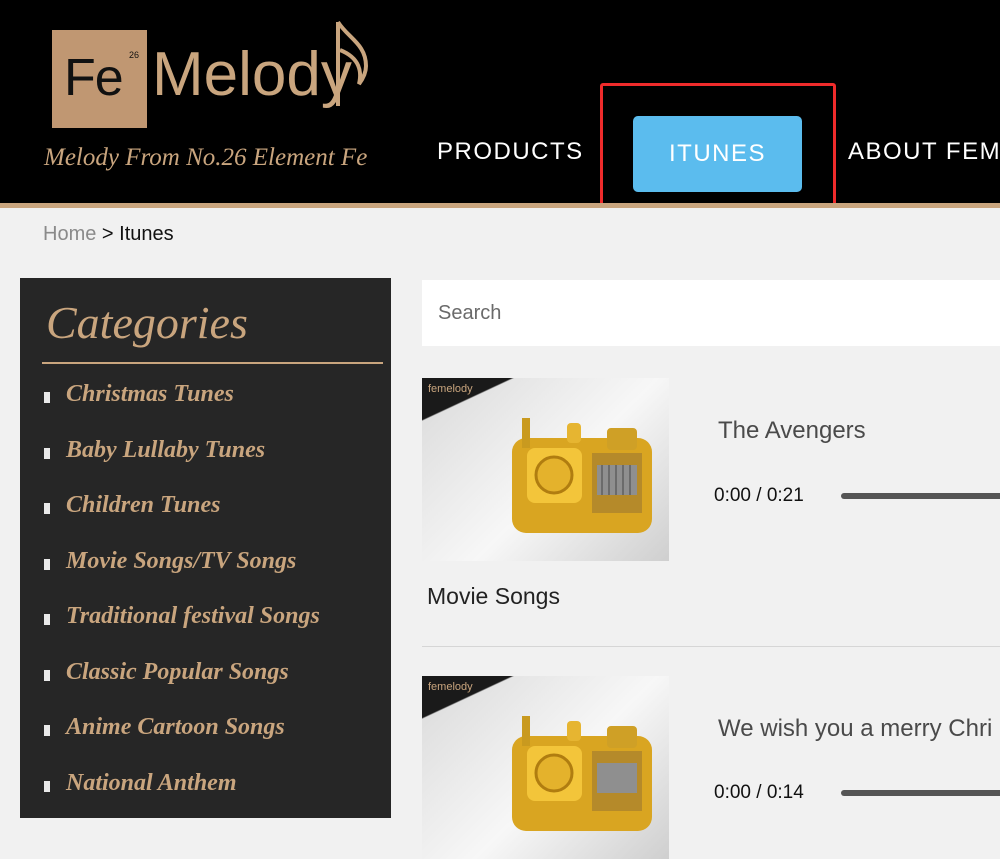 Image resolution: width=1000 pixels, height=859 pixels. What do you see at coordinates (165, 450) in the screenshot?
I see `category-label: Baby Lullaby Tunes` at bounding box center [165, 450].